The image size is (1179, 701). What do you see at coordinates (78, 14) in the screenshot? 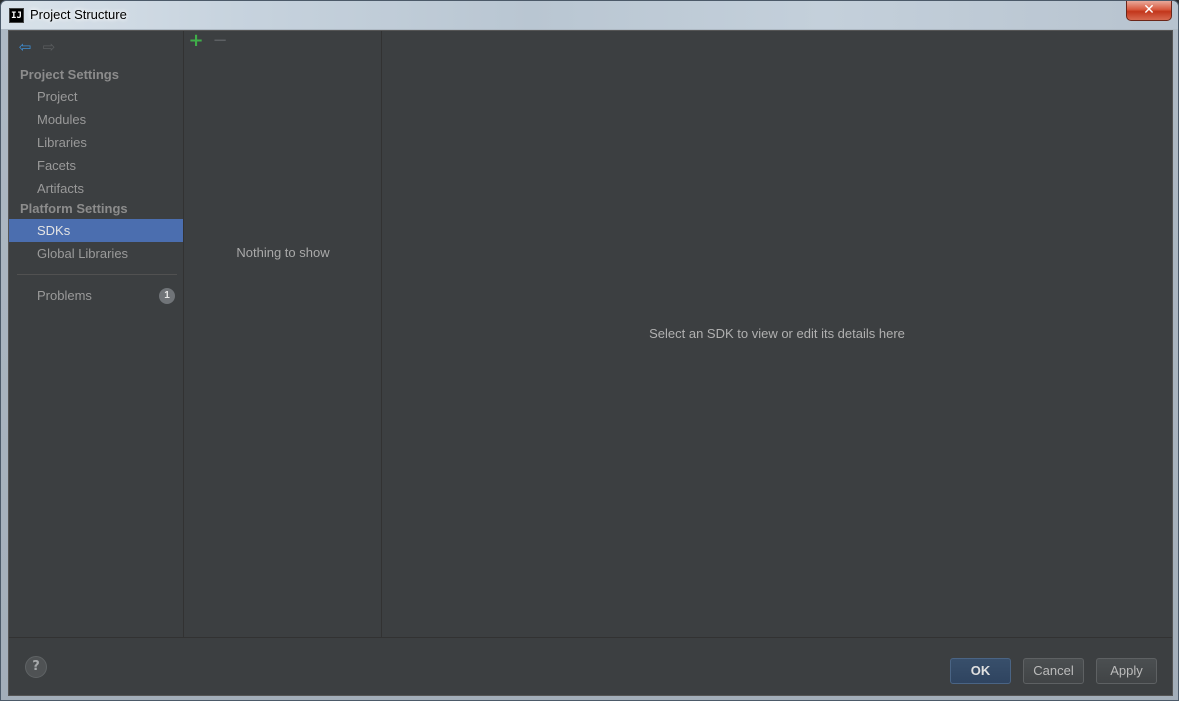
I see `window-title: Project Structure` at bounding box center [78, 14].